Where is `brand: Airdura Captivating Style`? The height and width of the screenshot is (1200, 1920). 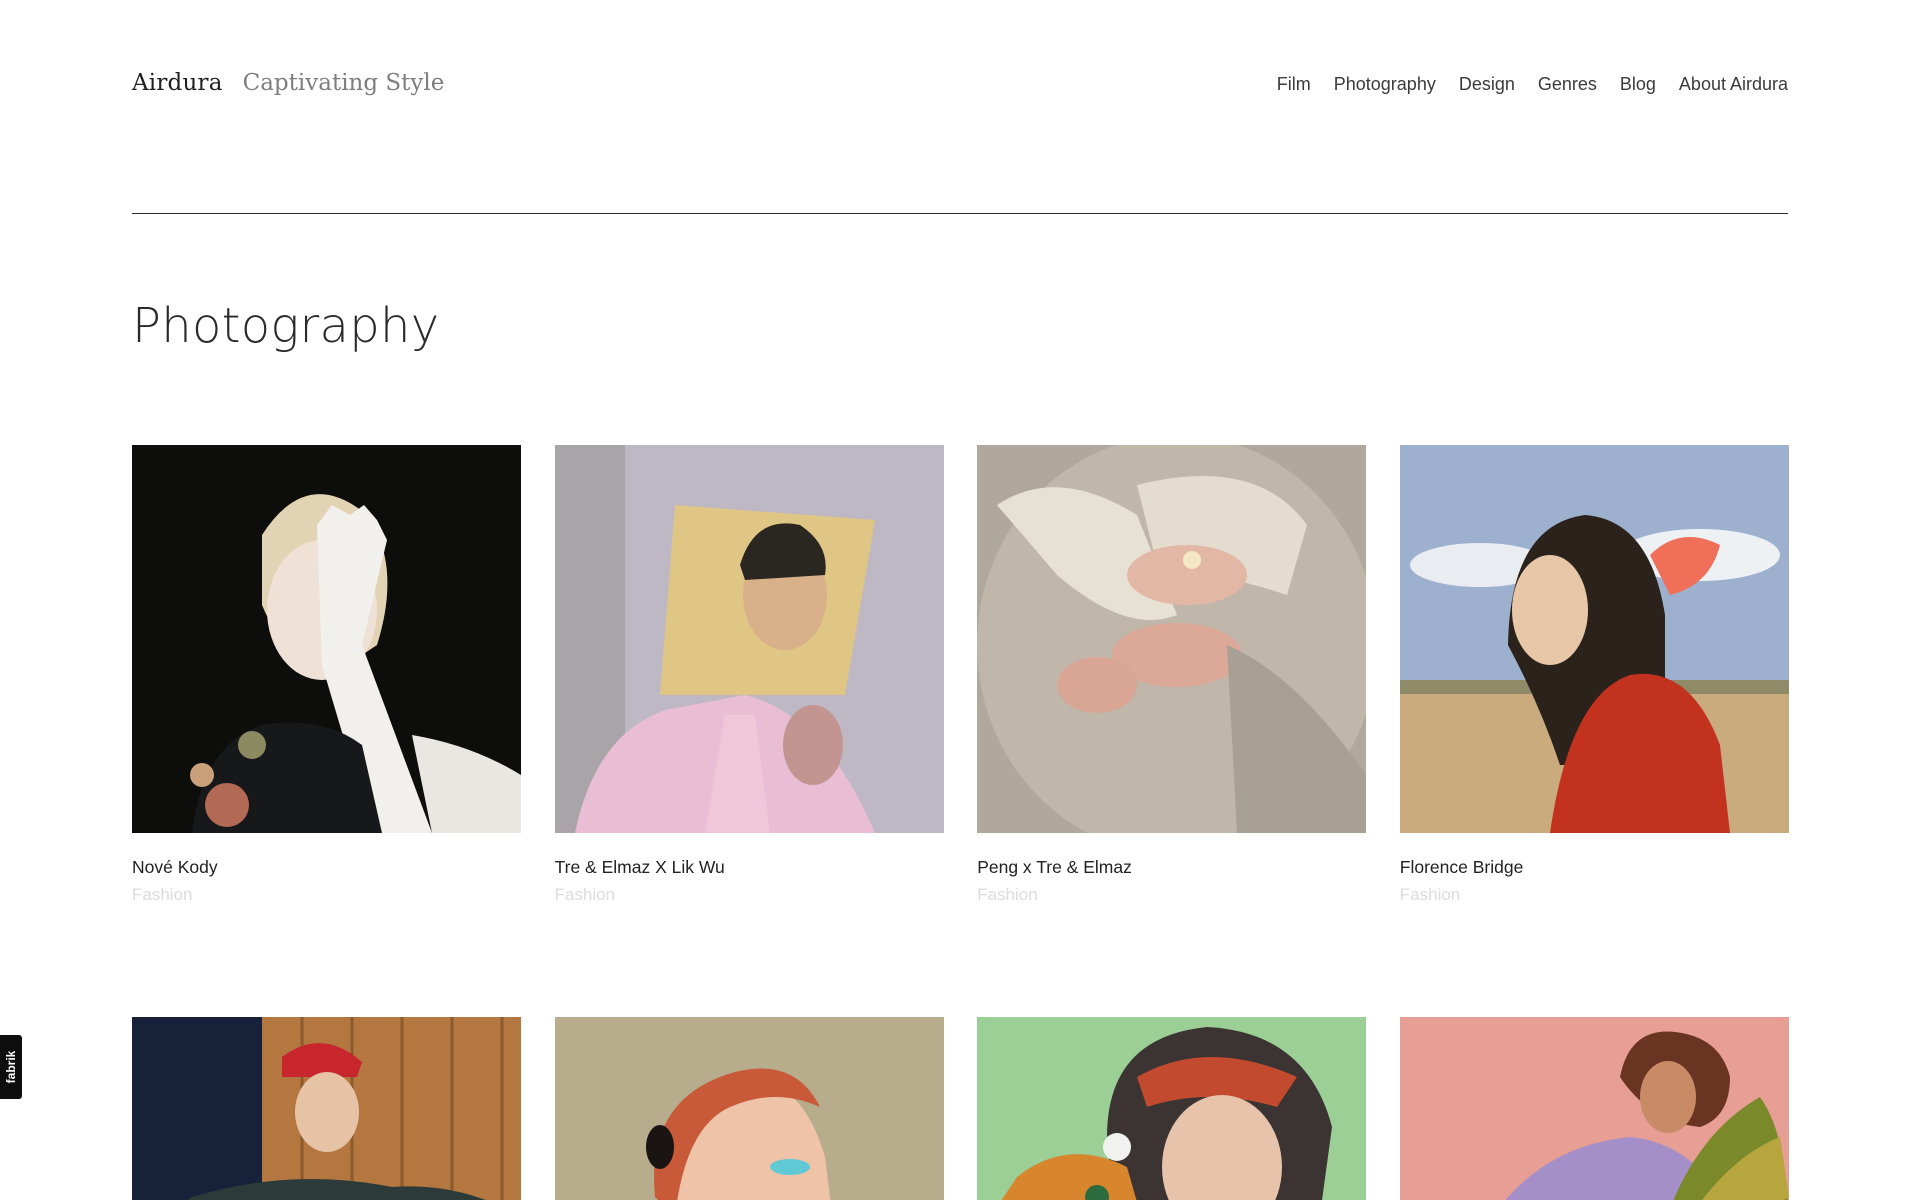
brand: Airdura Captivating Style is located at coordinates (288, 83).